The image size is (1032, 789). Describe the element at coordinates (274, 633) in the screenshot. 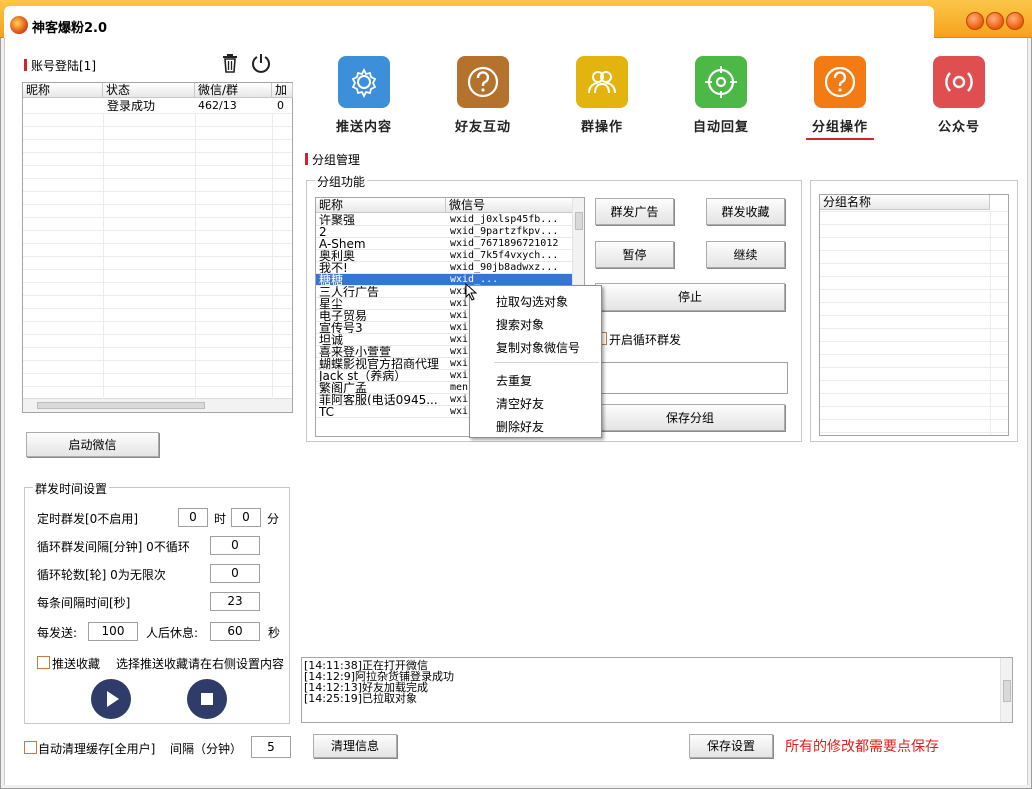

I see `rest-unit: 秒` at that location.